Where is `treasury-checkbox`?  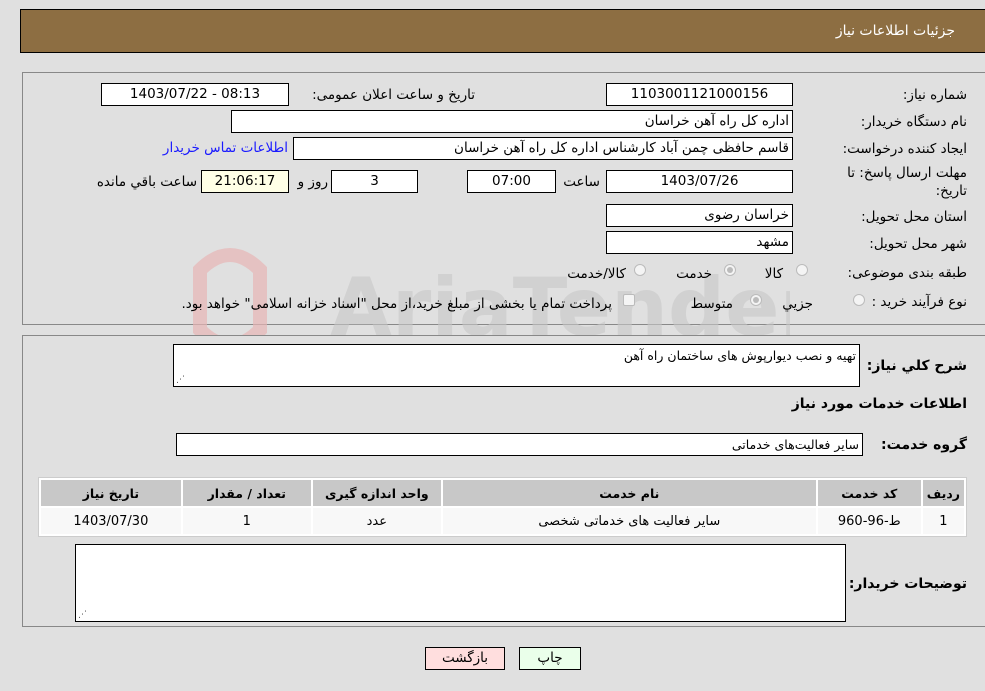
treasury-checkbox is located at coordinates (629, 300).